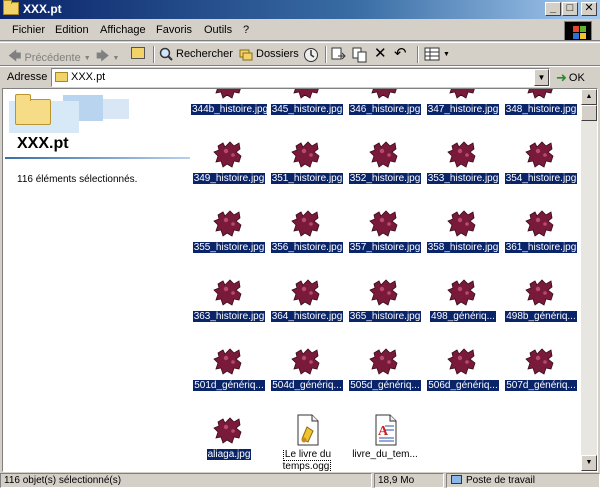 The width and height of the screenshot is (600, 488). I want to click on computer-icon, so click(456, 479).